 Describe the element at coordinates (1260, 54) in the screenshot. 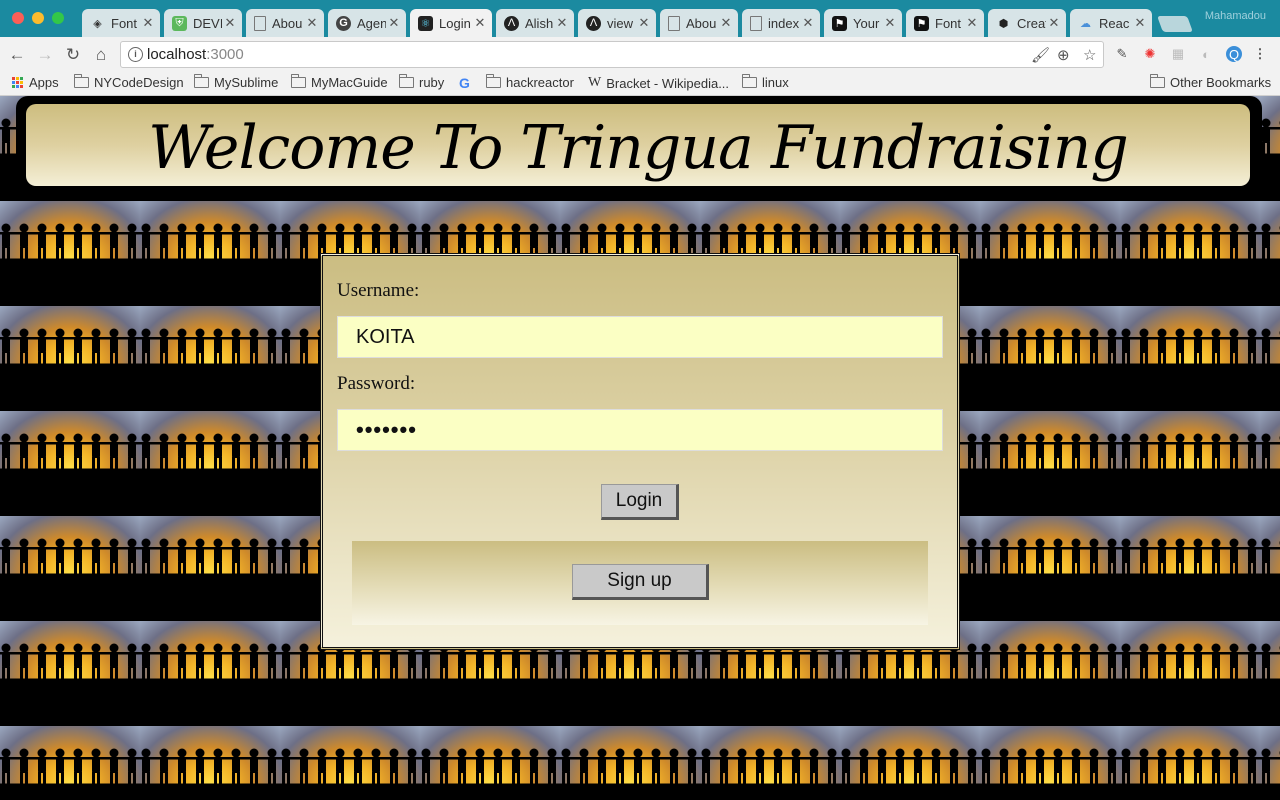

I see `menu-icon: ⋮` at that location.